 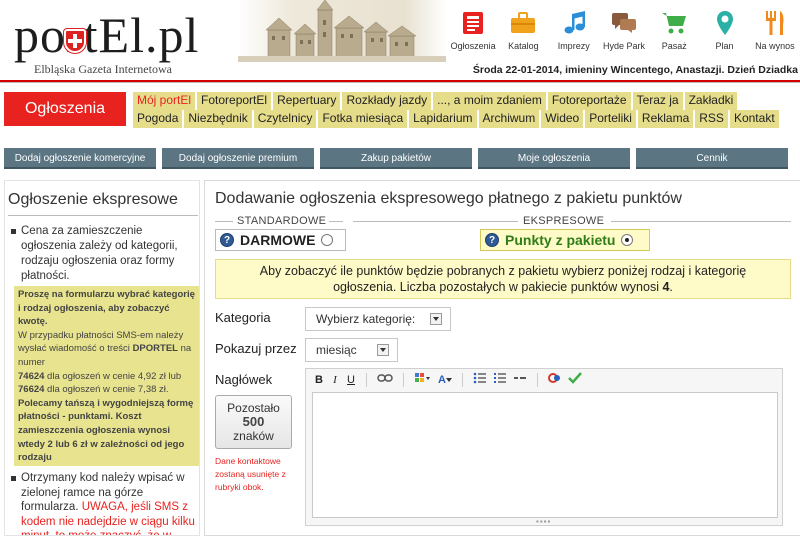 I want to click on option-free: ? DARMOWE, so click(x=280, y=240).